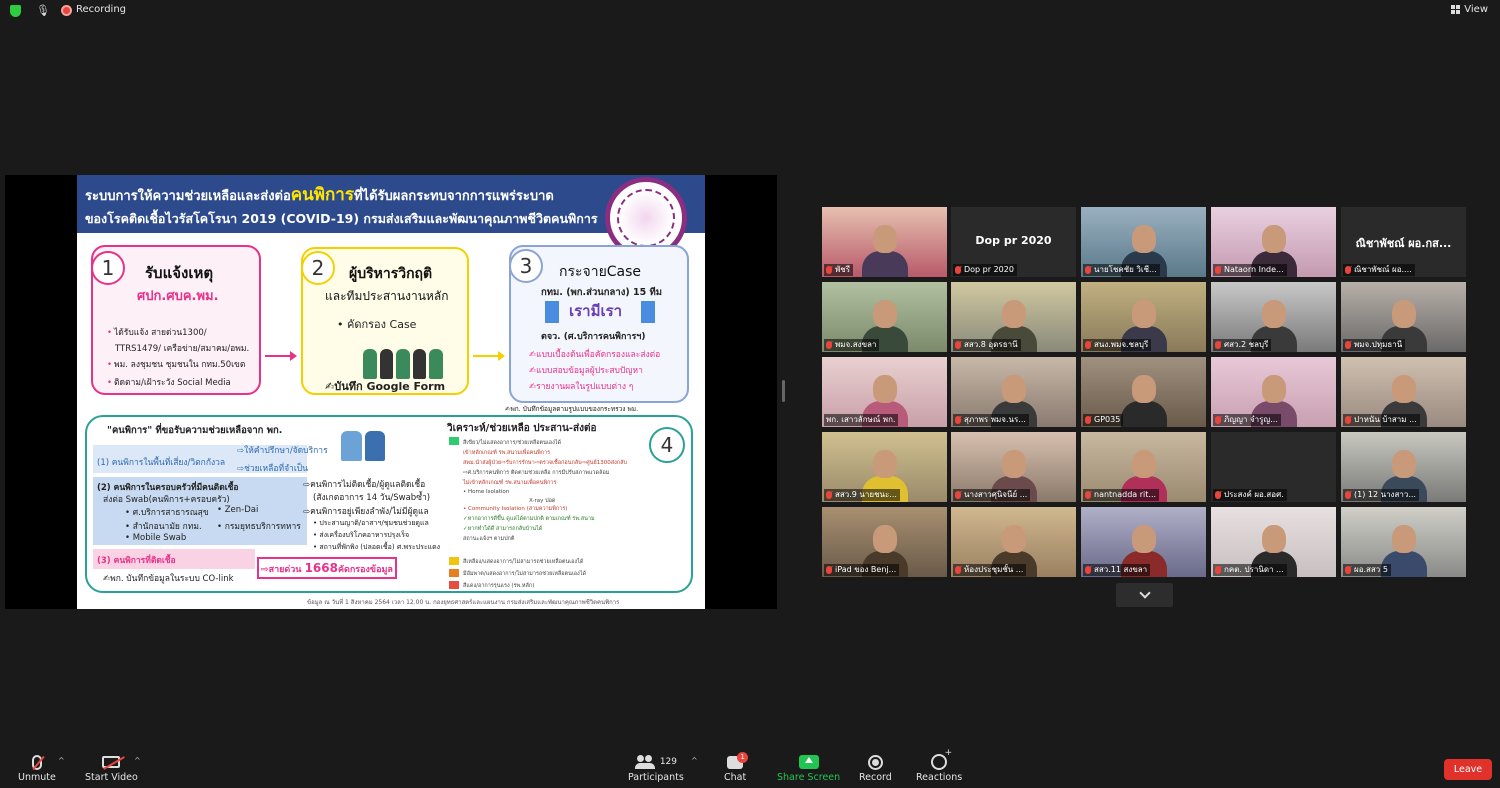 This screenshot has width=1500, height=788. What do you see at coordinates (281, 356) in the screenshot?
I see `arrow-right-icon` at bounding box center [281, 356].